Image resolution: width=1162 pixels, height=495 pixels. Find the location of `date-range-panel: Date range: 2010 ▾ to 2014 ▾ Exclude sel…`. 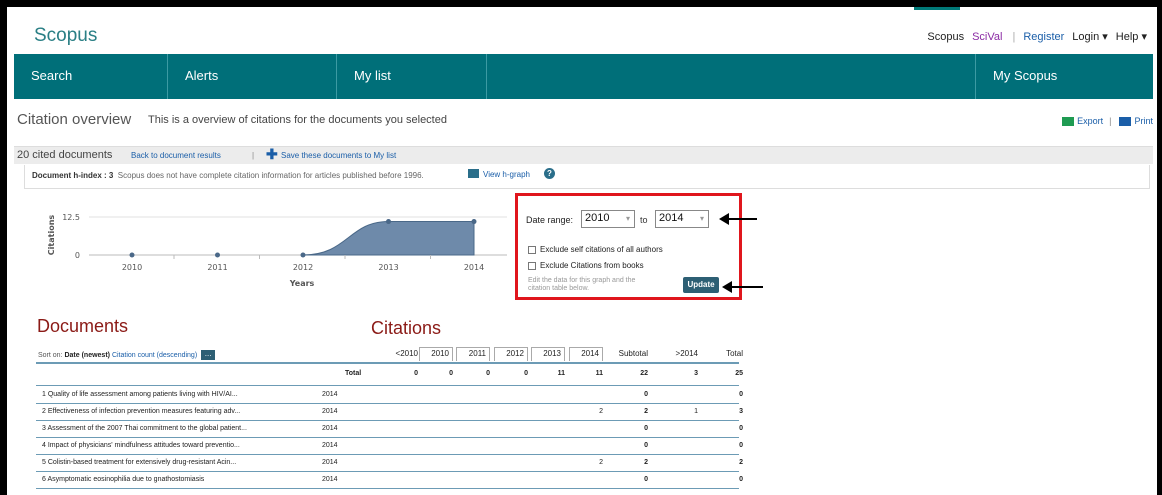

date-range-panel: Date range: 2010 ▾ to 2014 ▾ Exclude sel… is located at coordinates (628, 246).